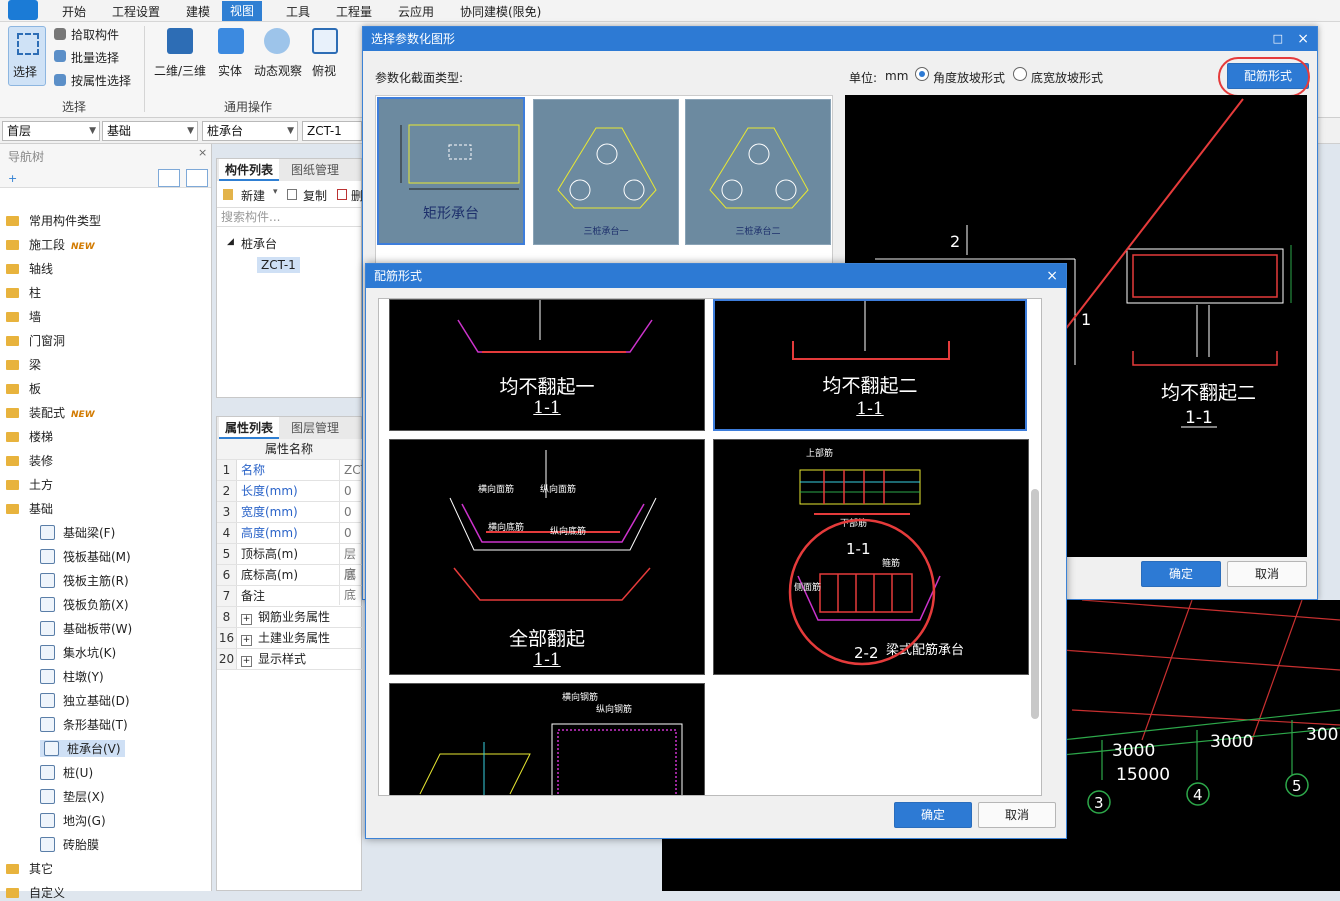 The width and height of the screenshot is (1340, 901). I want to click on add-icon: +, so click(12, 178).